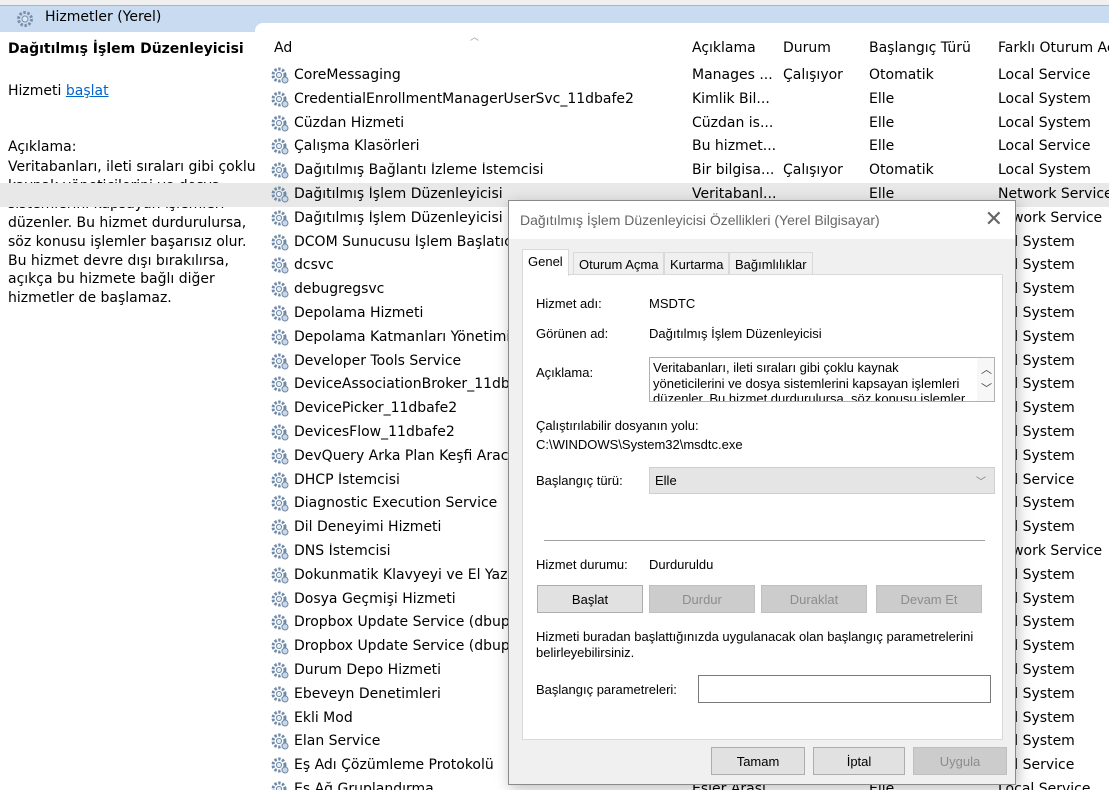  I want to click on service-status-value: Durduruldu, so click(681, 564).